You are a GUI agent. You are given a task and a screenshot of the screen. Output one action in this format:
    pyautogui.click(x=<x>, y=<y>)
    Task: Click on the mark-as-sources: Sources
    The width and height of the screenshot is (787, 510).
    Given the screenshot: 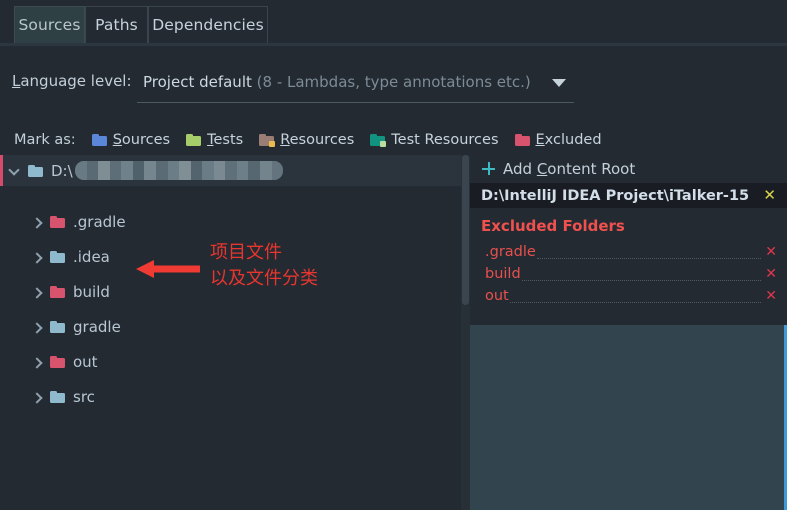 What is the action you would take?
    pyautogui.click(x=131, y=140)
    